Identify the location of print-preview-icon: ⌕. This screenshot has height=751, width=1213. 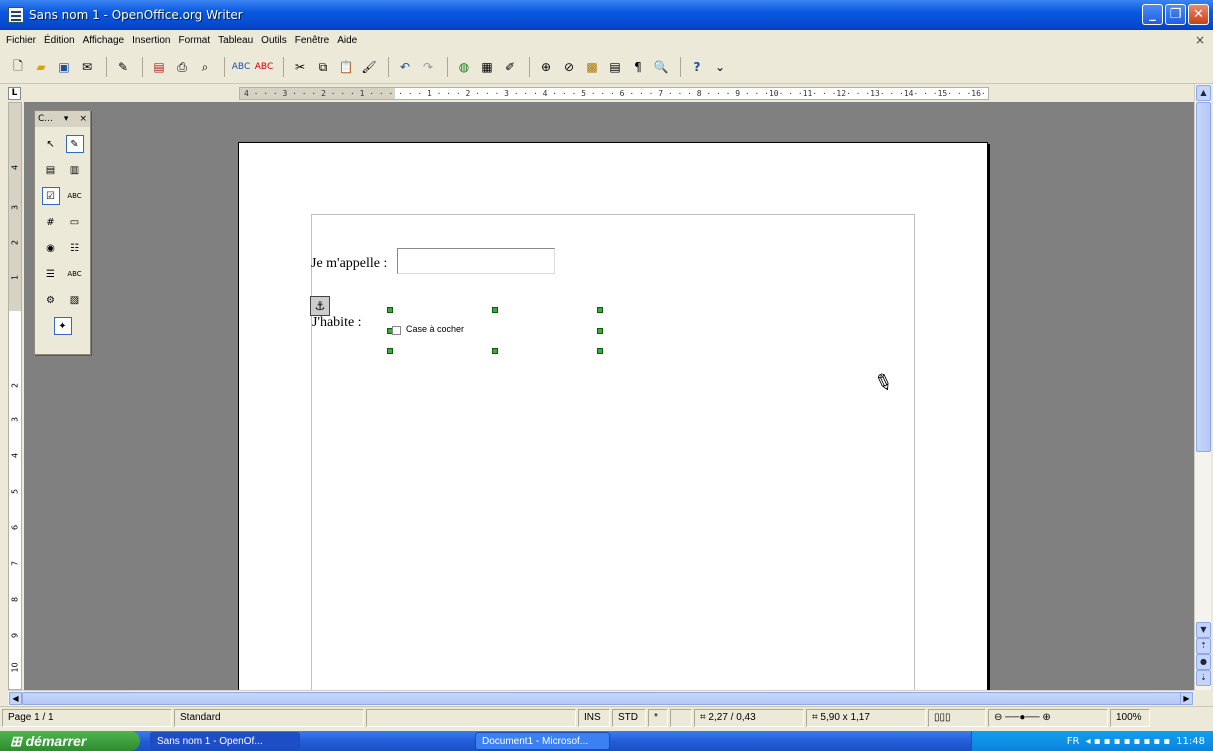
(205, 67).